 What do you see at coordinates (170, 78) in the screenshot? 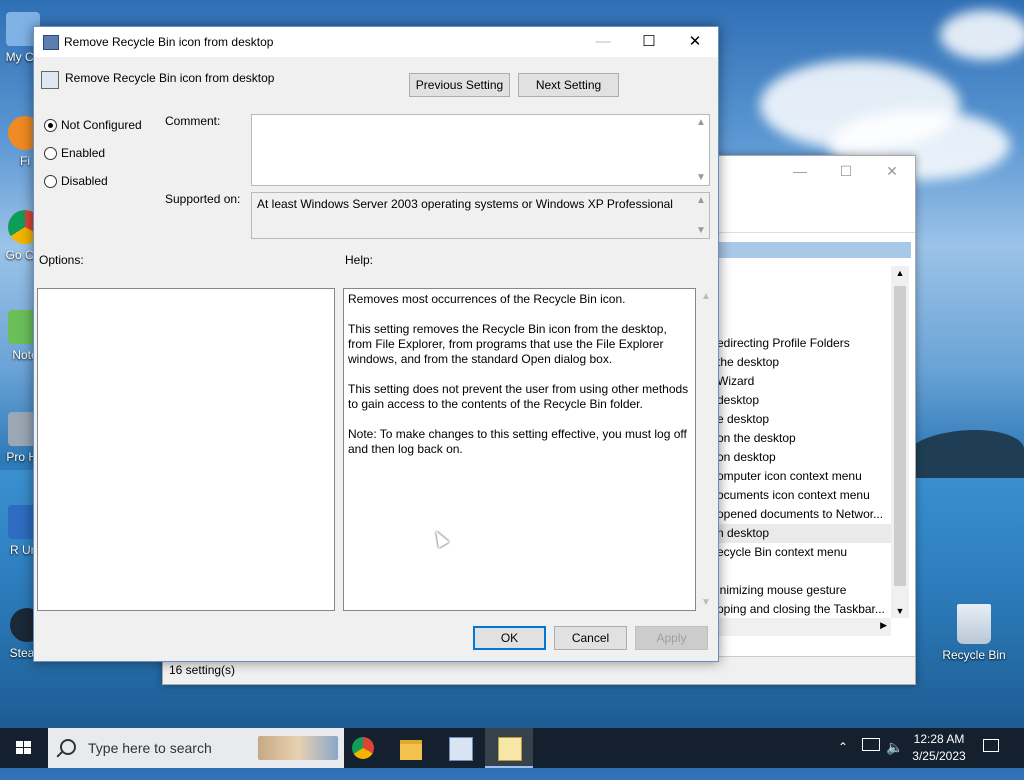
I see `setting-name: Remove Recycle Bin icon from desktop` at bounding box center [170, 78].